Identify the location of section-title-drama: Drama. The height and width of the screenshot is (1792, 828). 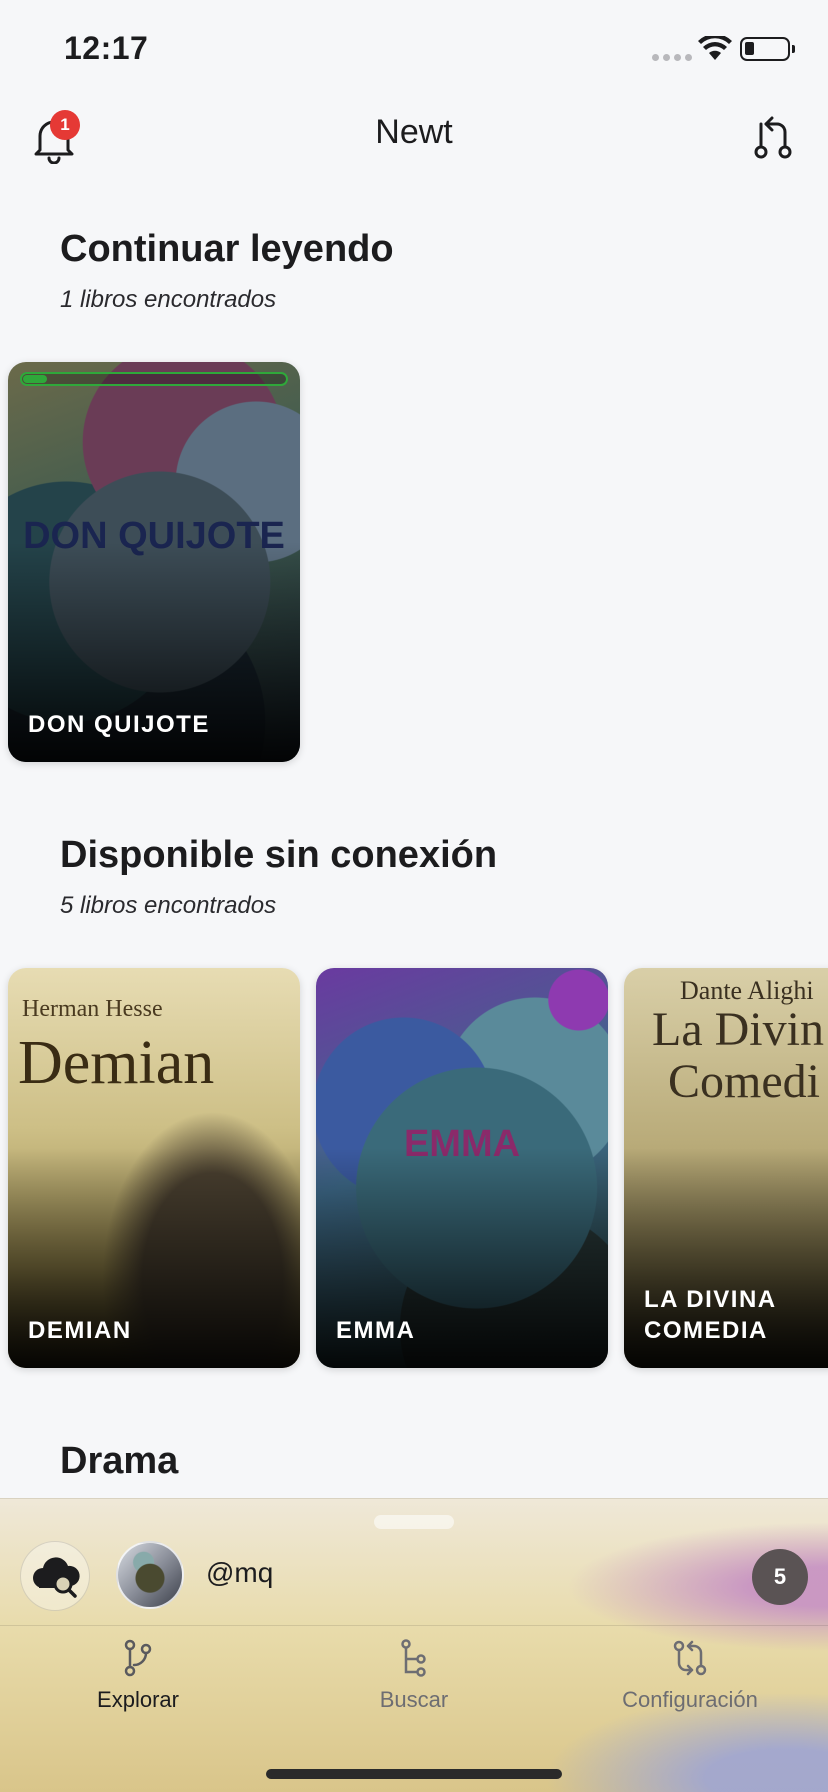
(119, 1461).